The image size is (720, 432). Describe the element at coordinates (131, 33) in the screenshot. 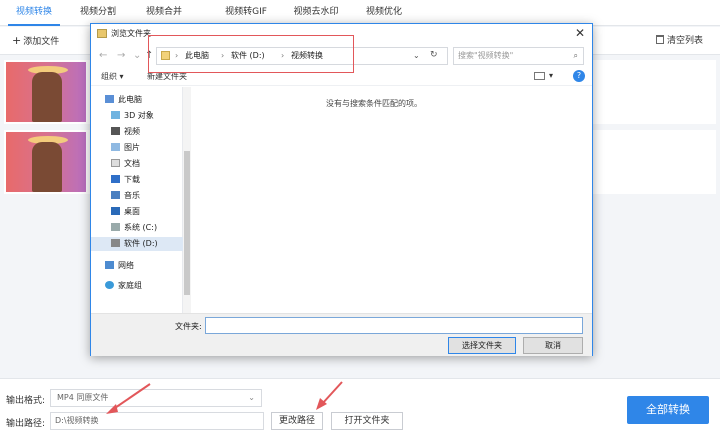

I see `dialog-title: 浏览文件夹` at that location.